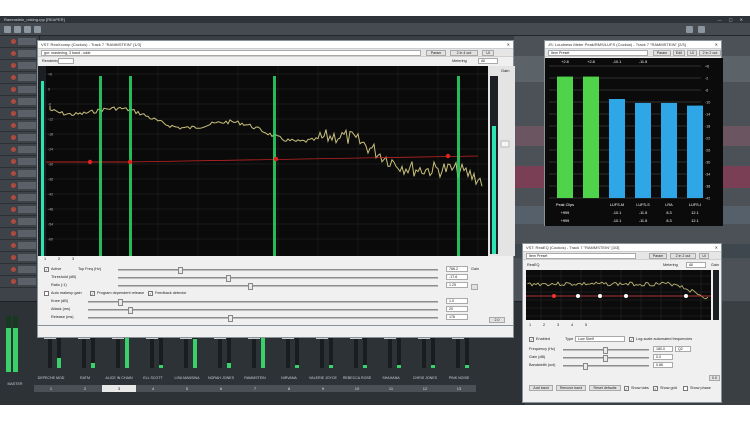 The width and height of the screenshot is (750, 422). Describe the element at coordinates (714, 378) in the screenshot. I see `side-value: 0.0` at that location.